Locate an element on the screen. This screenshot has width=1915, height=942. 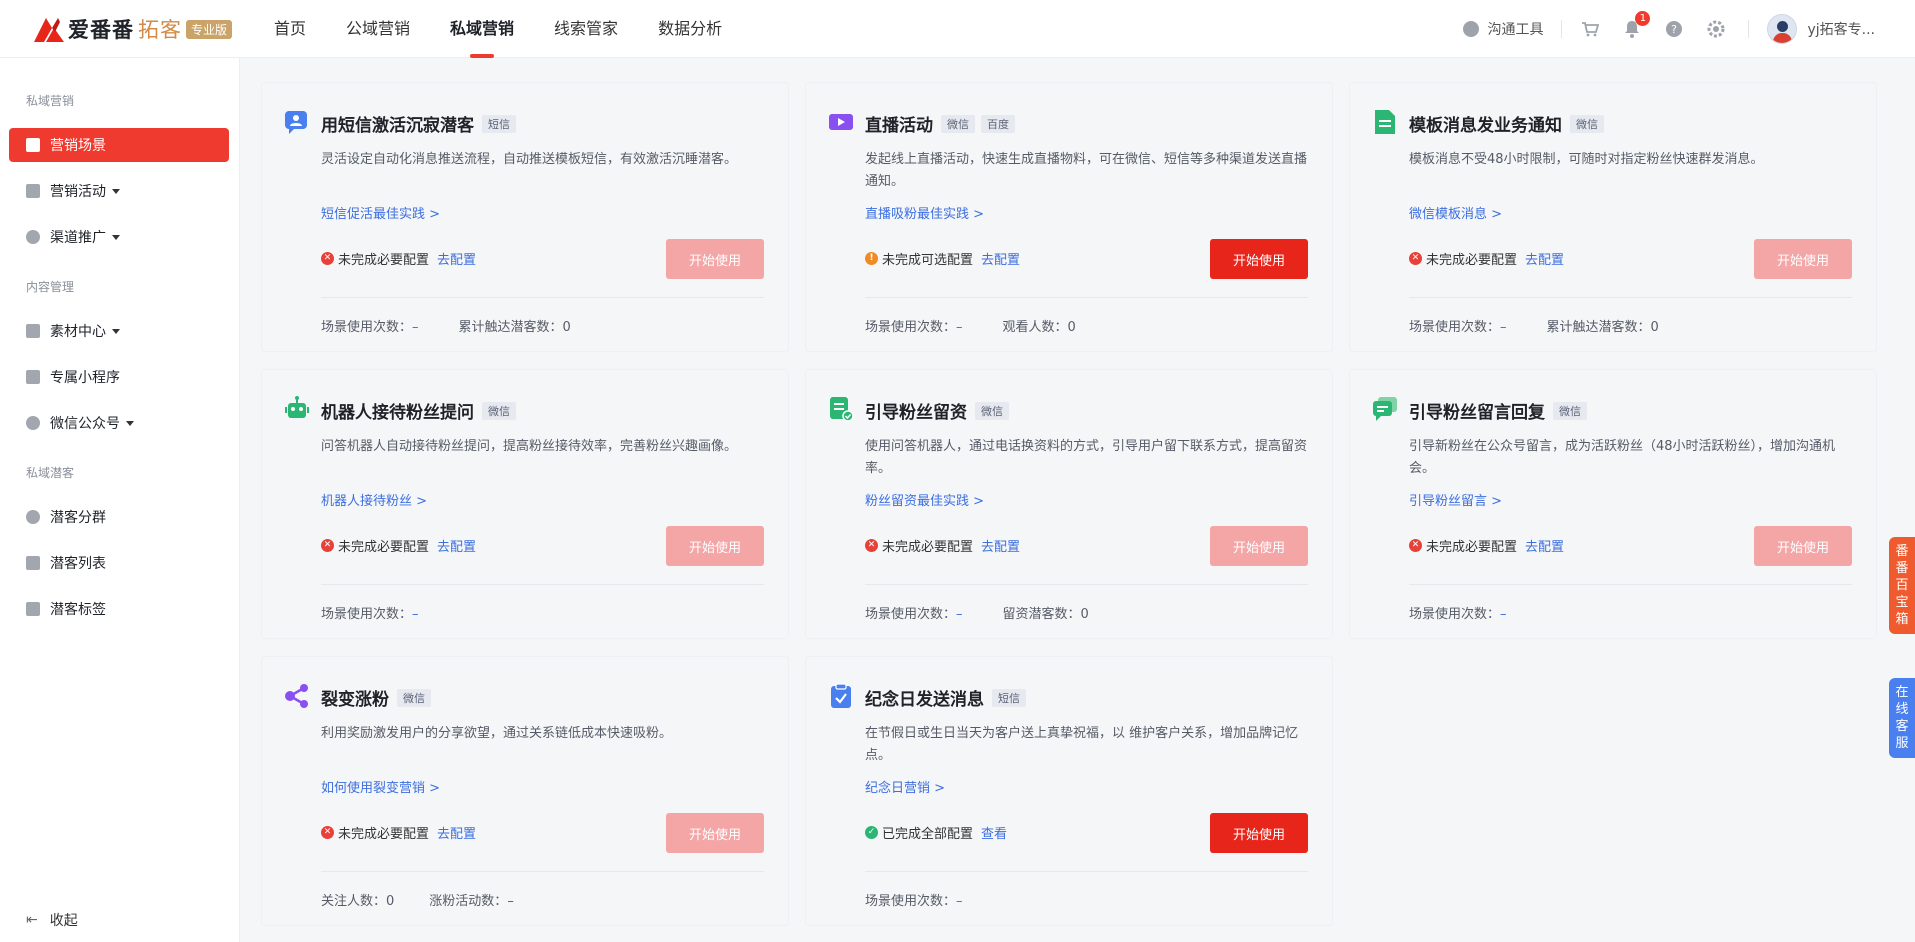
error-icon: ✕ is located at coordinates (1415, 545).